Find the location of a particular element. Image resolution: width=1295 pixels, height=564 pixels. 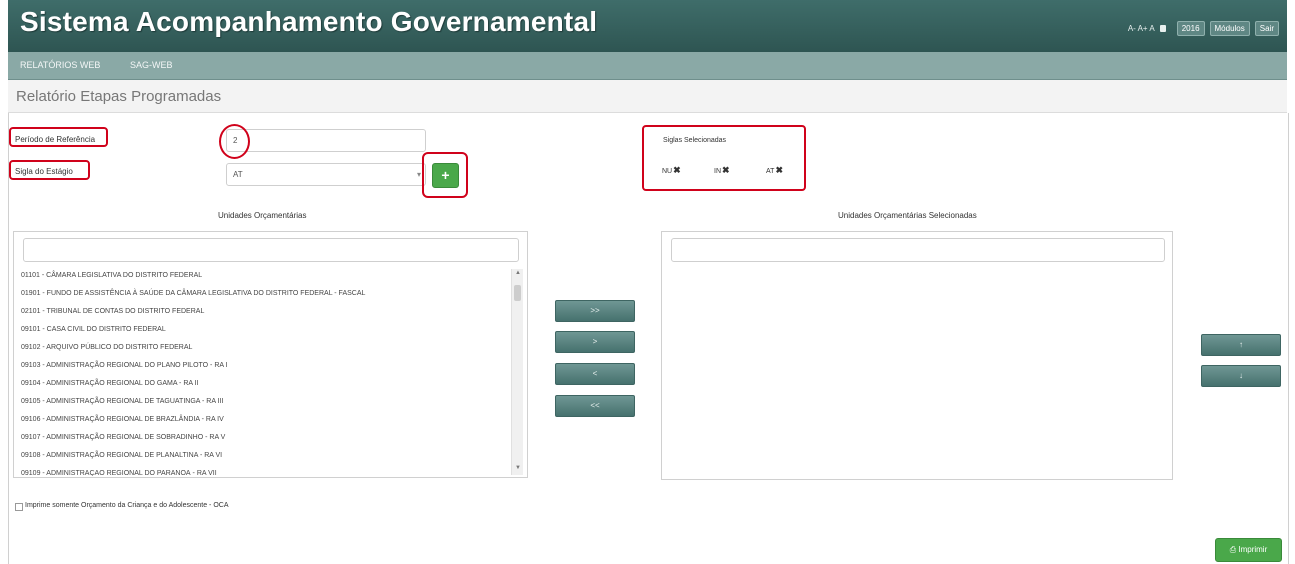

menu-bar: RELATÓRIOS WEB SAG-WEB is located at coordinates (647, 66).